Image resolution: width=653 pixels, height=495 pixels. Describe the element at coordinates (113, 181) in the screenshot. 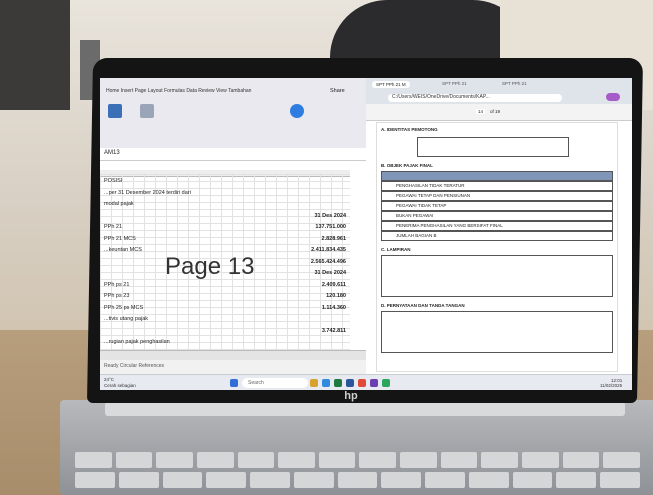

I see `row-label: POSISI` at that location.